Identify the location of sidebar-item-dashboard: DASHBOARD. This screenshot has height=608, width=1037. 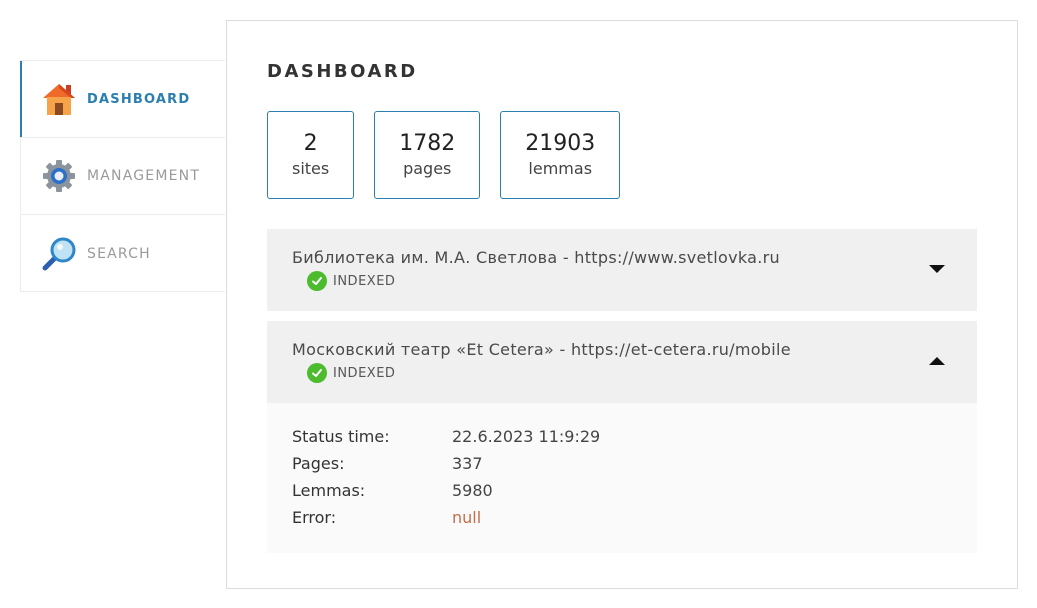
(122, 99).